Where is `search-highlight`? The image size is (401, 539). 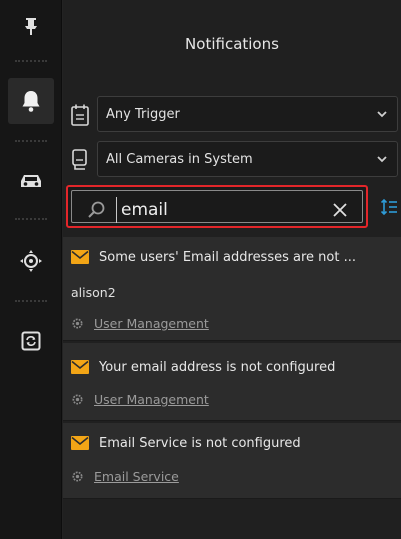 search-highlight is located at coordinates (217, 206).